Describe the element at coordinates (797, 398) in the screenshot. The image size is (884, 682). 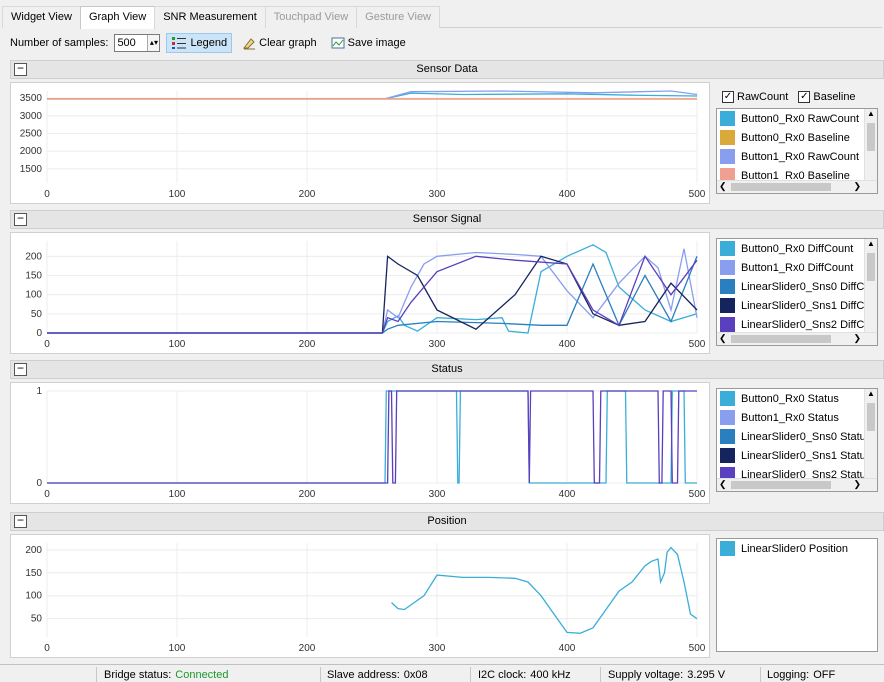
I see `legend-item: Button0_Rx0 Status` at that location.